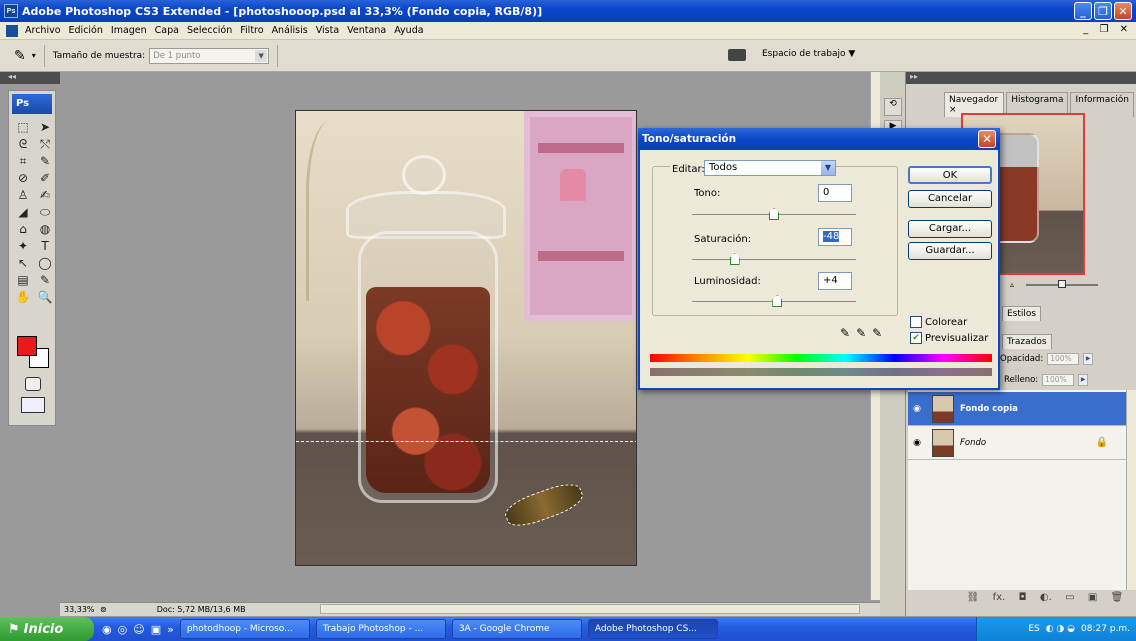  I want to click on crop-tool-icon: ⌗, so click(23, 161).